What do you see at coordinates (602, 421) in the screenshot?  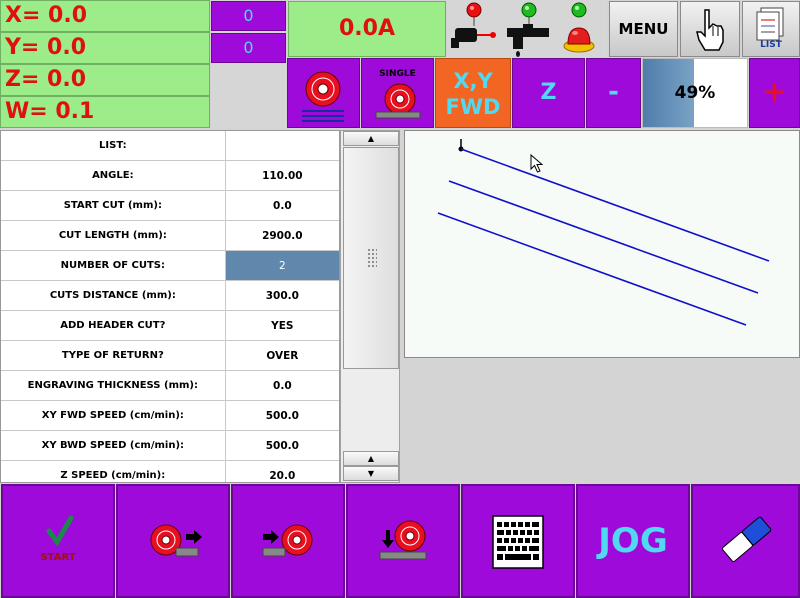 I see `canvas-footer-space` at bounding box center [602, 421].